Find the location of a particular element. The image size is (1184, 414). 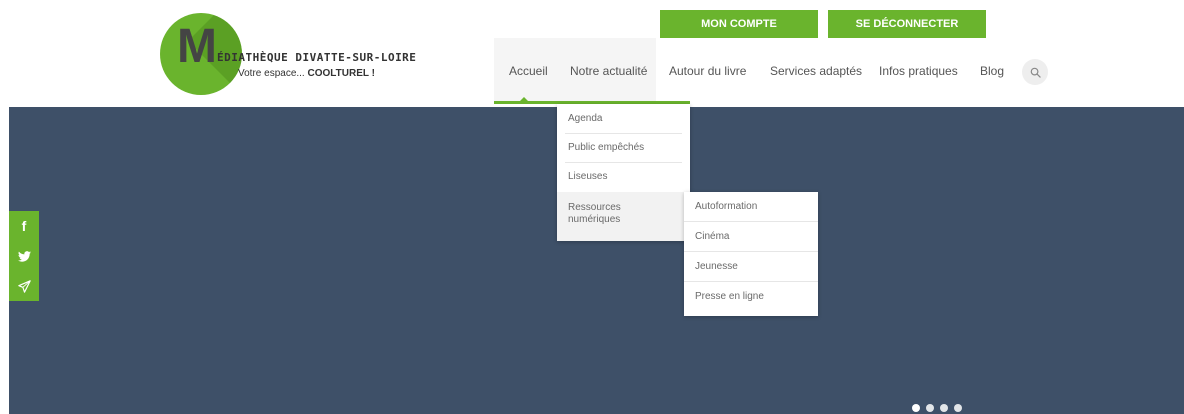

menu-item-agenda: Agenda is located at coordinates (623, 118).